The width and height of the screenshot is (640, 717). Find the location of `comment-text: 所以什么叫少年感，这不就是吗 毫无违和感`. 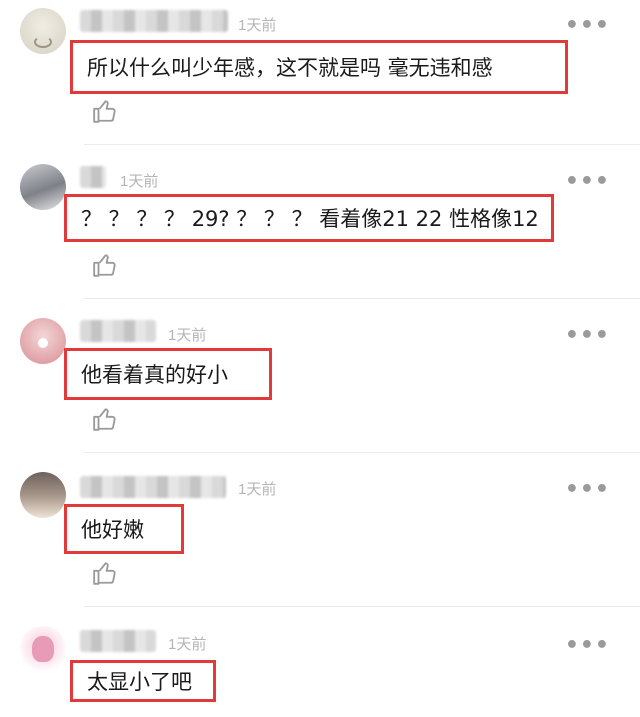

comment-text: 所以什么叫少年感，这不就是吗 毫无违和感 is located at coordinates (319, 67).